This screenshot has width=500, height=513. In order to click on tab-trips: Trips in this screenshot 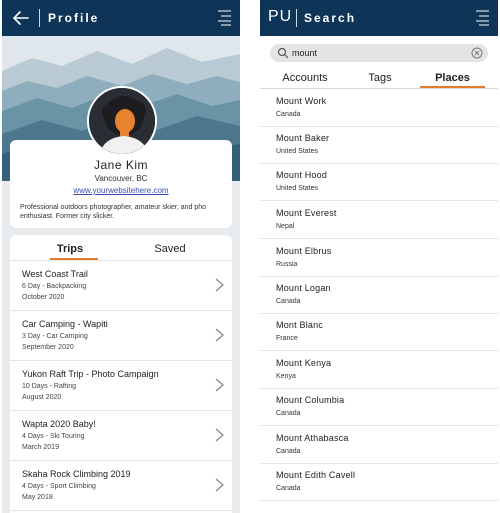, I will do `click(70, 249)`.